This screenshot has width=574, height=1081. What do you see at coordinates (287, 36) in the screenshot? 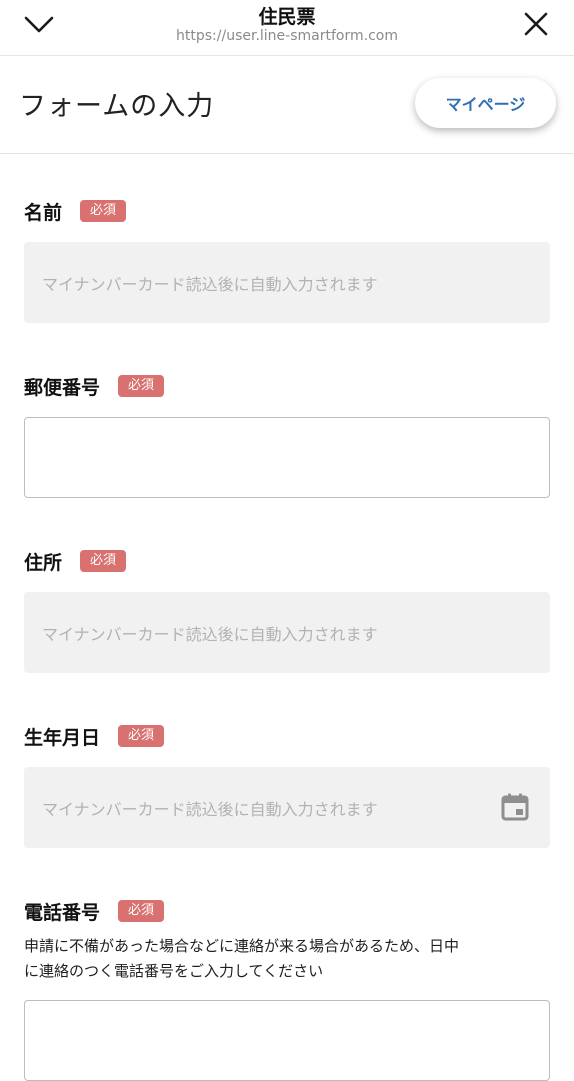
I see `page-url: https://user.line-smartform.com` at bounding box center [287, 36].